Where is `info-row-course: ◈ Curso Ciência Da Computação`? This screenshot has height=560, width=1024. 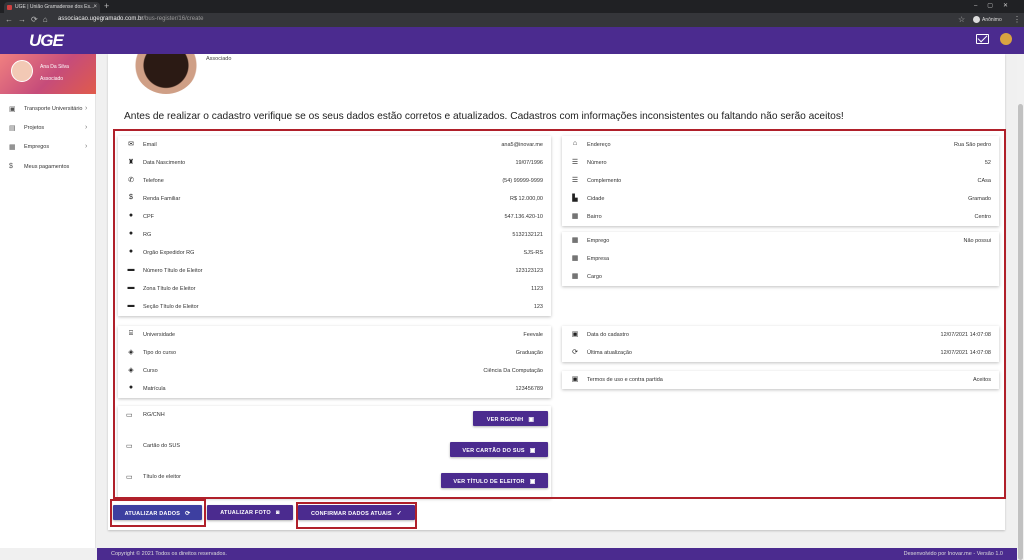
info-row-course: ◈ Curso Ciência Da Computação is located at coordinates (334, 371).